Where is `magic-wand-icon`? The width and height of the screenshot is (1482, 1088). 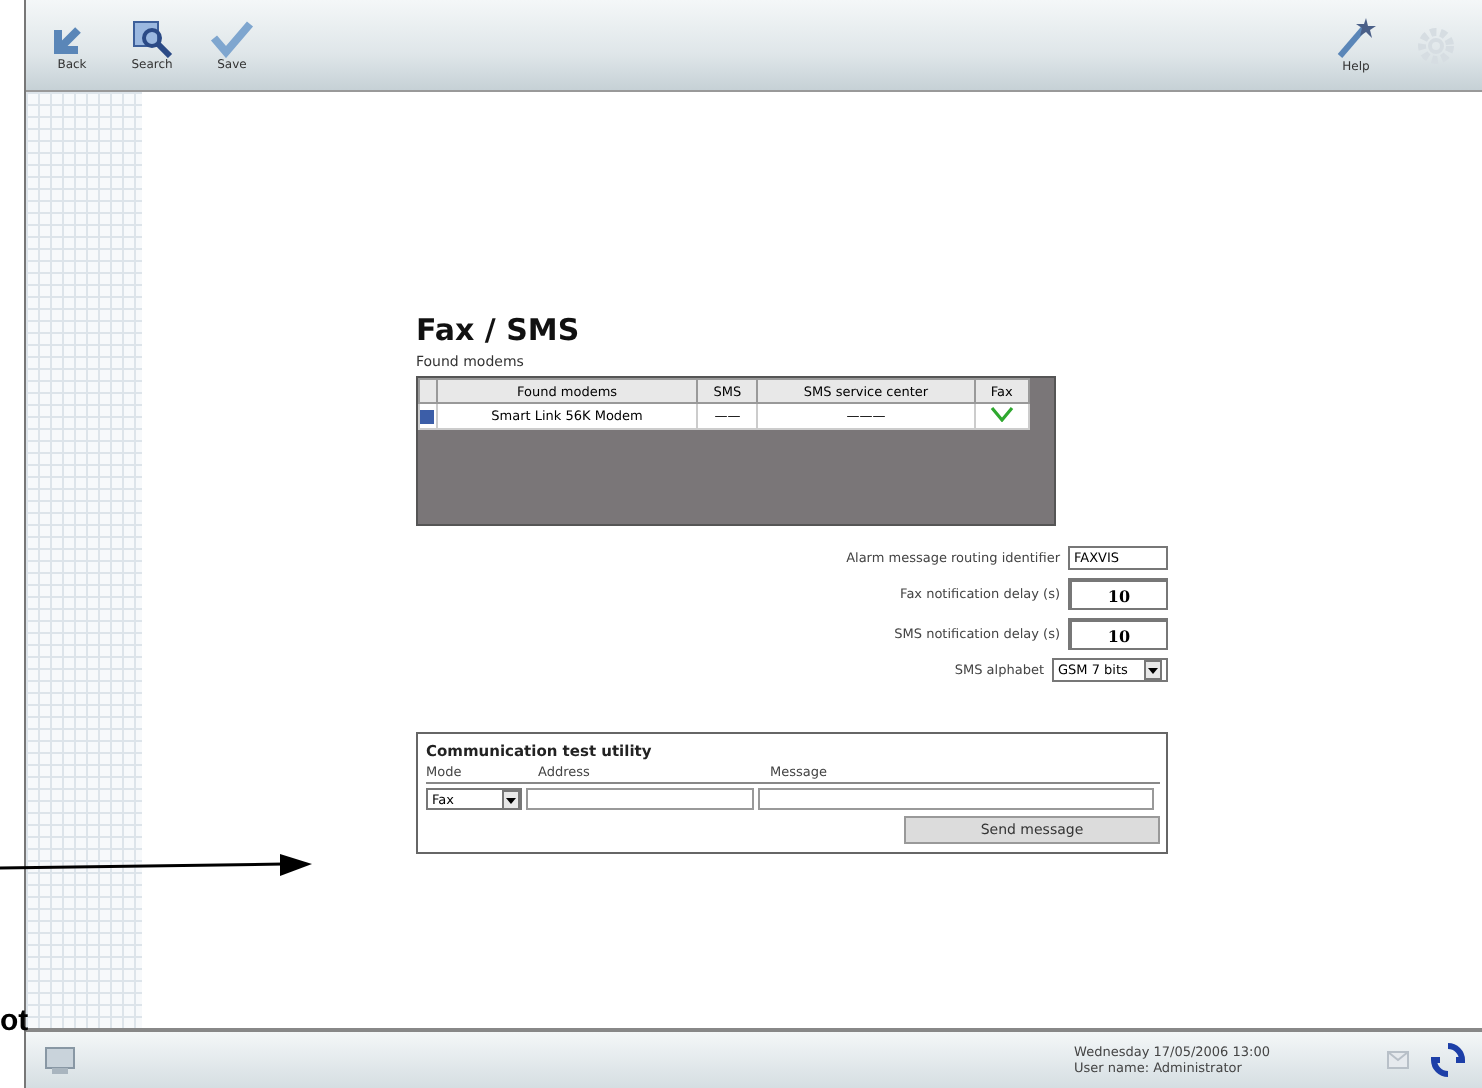
magic-wand-icon is located at coordinates (1356, 38).